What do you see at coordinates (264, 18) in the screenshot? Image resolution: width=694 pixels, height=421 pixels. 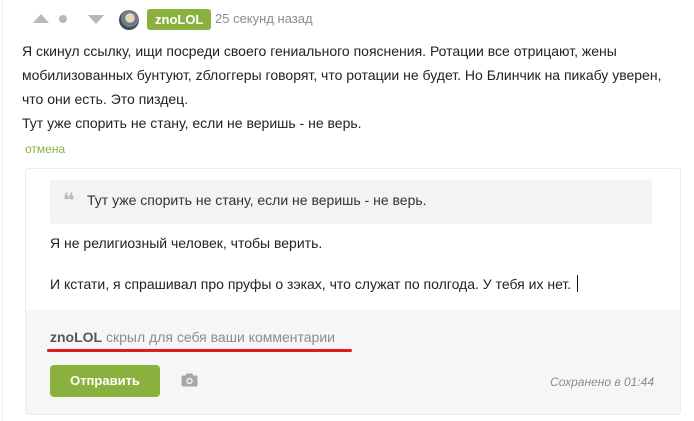 I see `timestamp: 25 секунд назад` at bounding box center [264, 18].